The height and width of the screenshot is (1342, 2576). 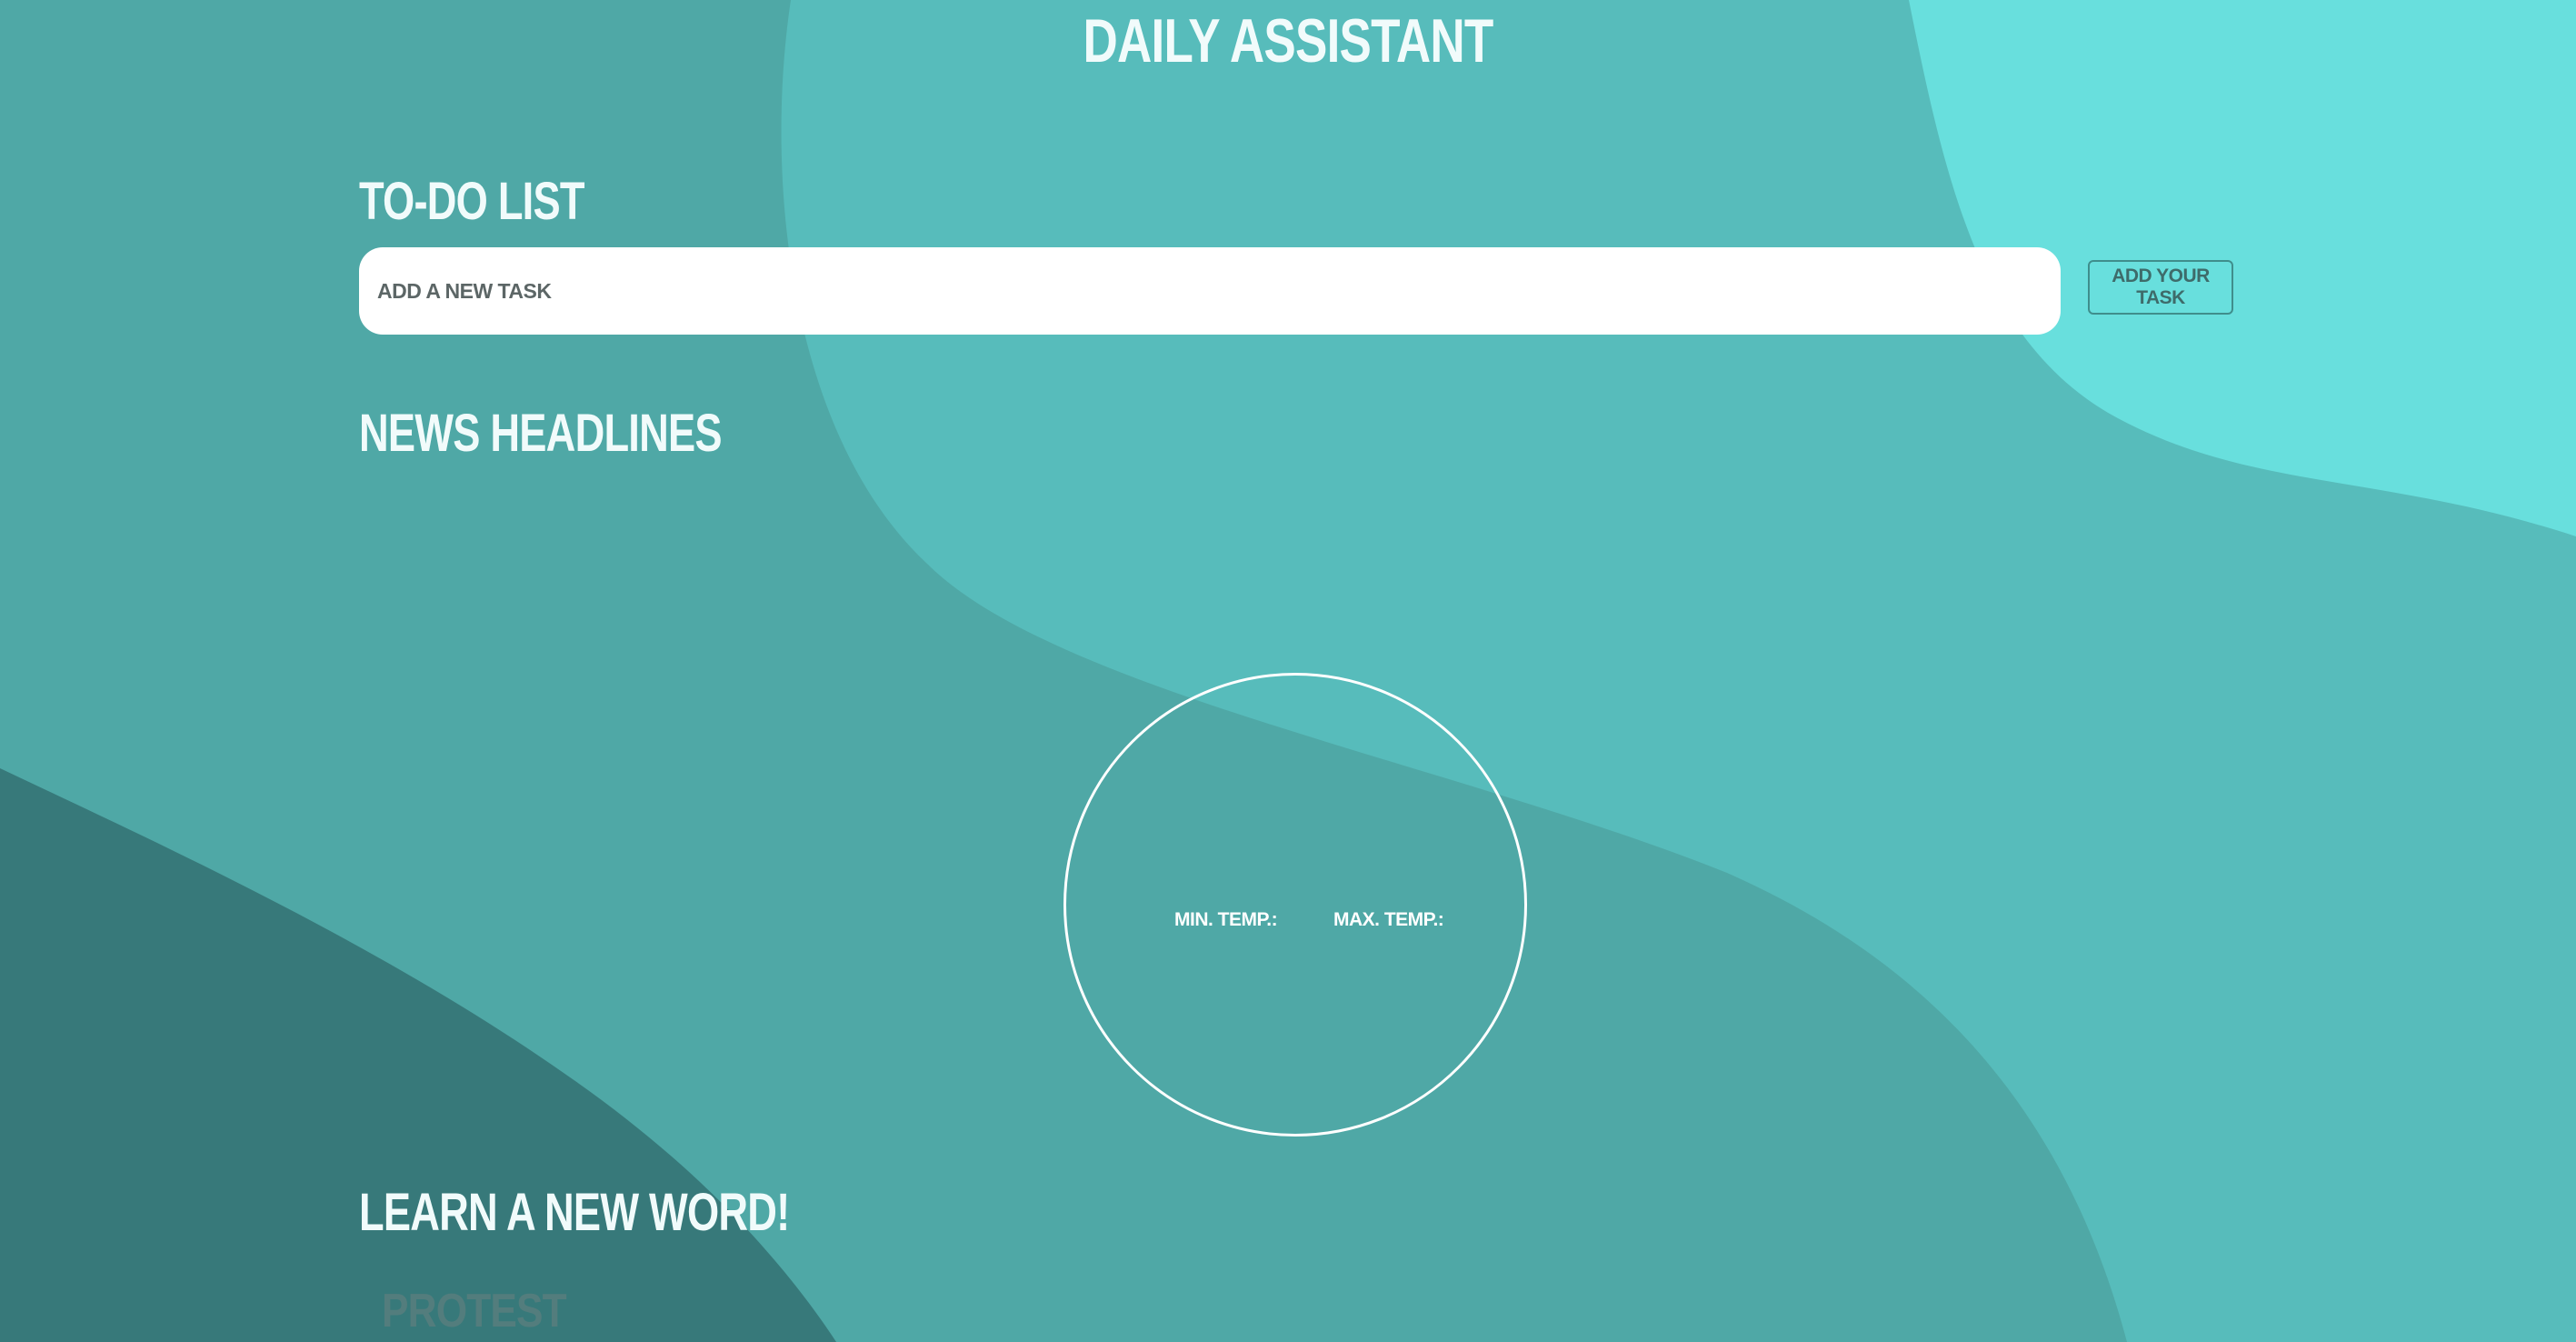 I want to click on word-heading: LEARN A NEW WORD!, so click(x=574, y=1212).